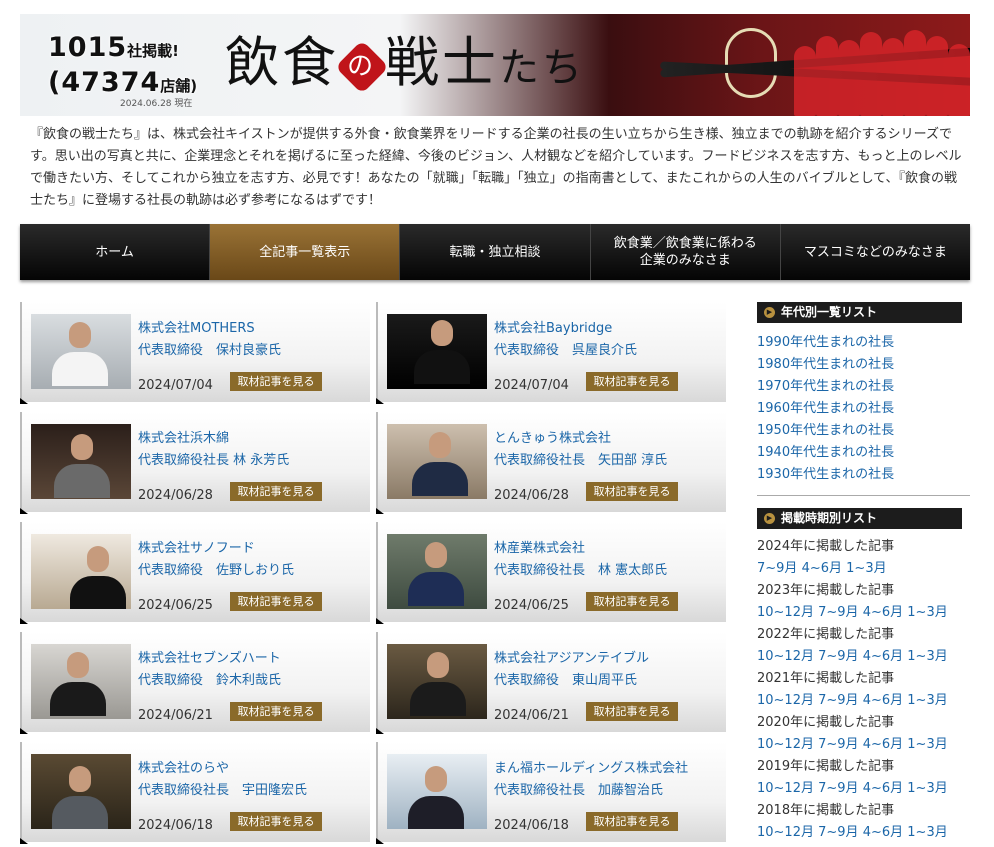  I want to click on article-card: 株式会社セブンズハート 代表取締役 鈴木利哉氏 2024/06/21 取材記事を見る, so click(195, 683).